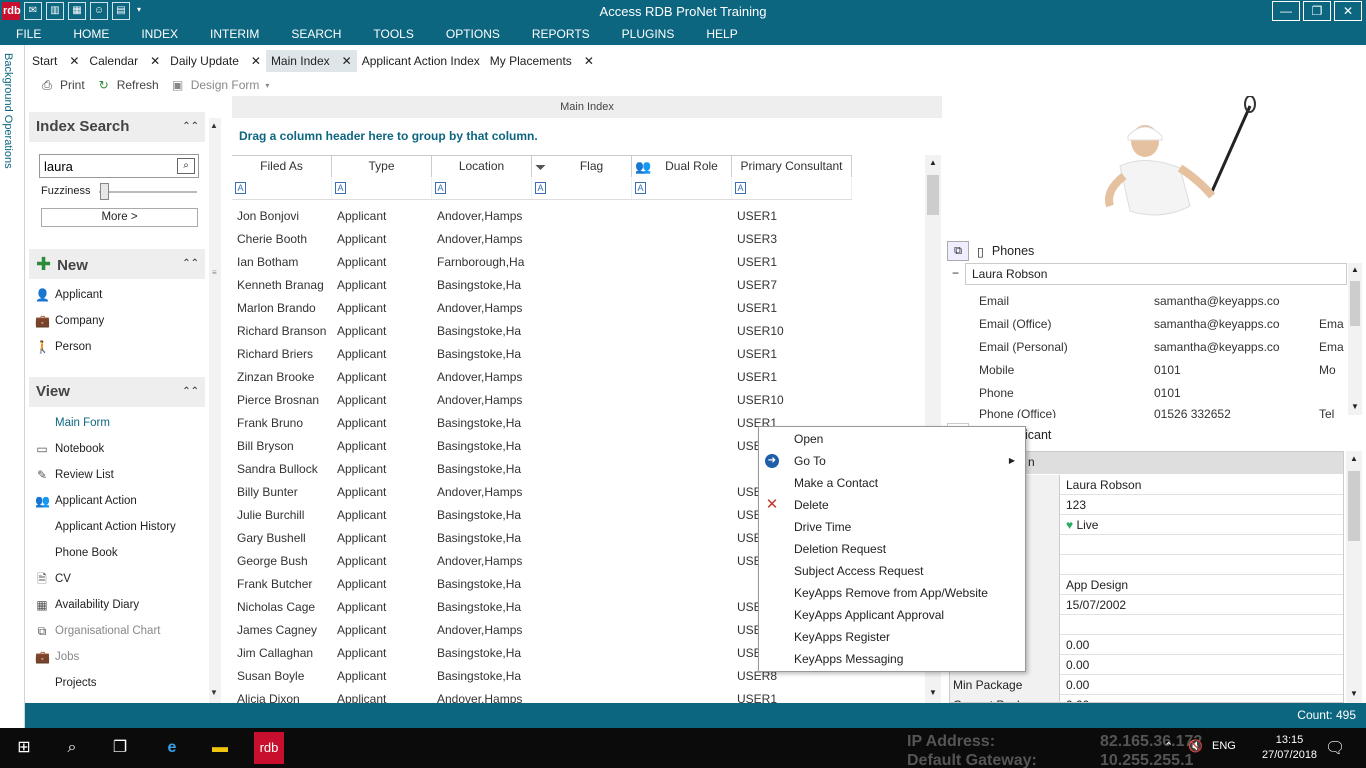 This screenshot has height=768, width=1366. What do you see at coordinates (721, 34) in the screenshot?
I see `menu-help: HELP` at bounding box center [721, 34].